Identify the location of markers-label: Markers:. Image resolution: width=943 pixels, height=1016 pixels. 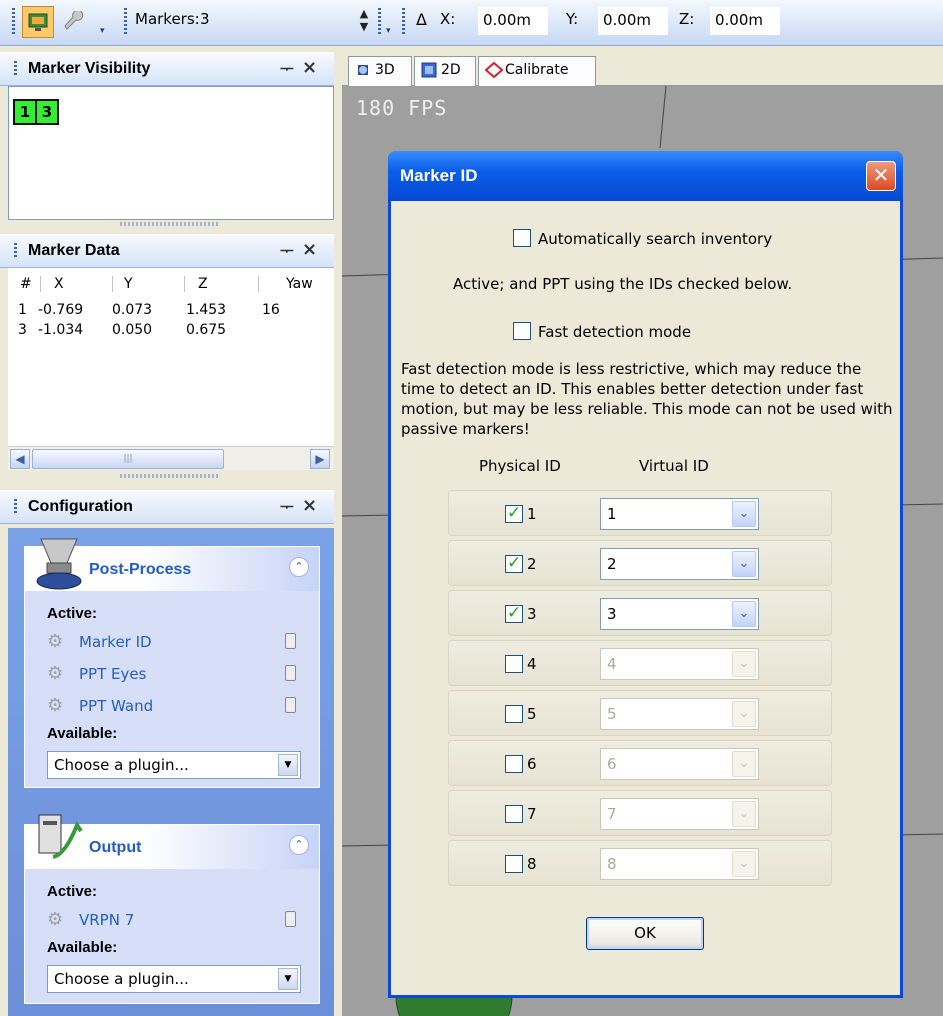
(167, 19).